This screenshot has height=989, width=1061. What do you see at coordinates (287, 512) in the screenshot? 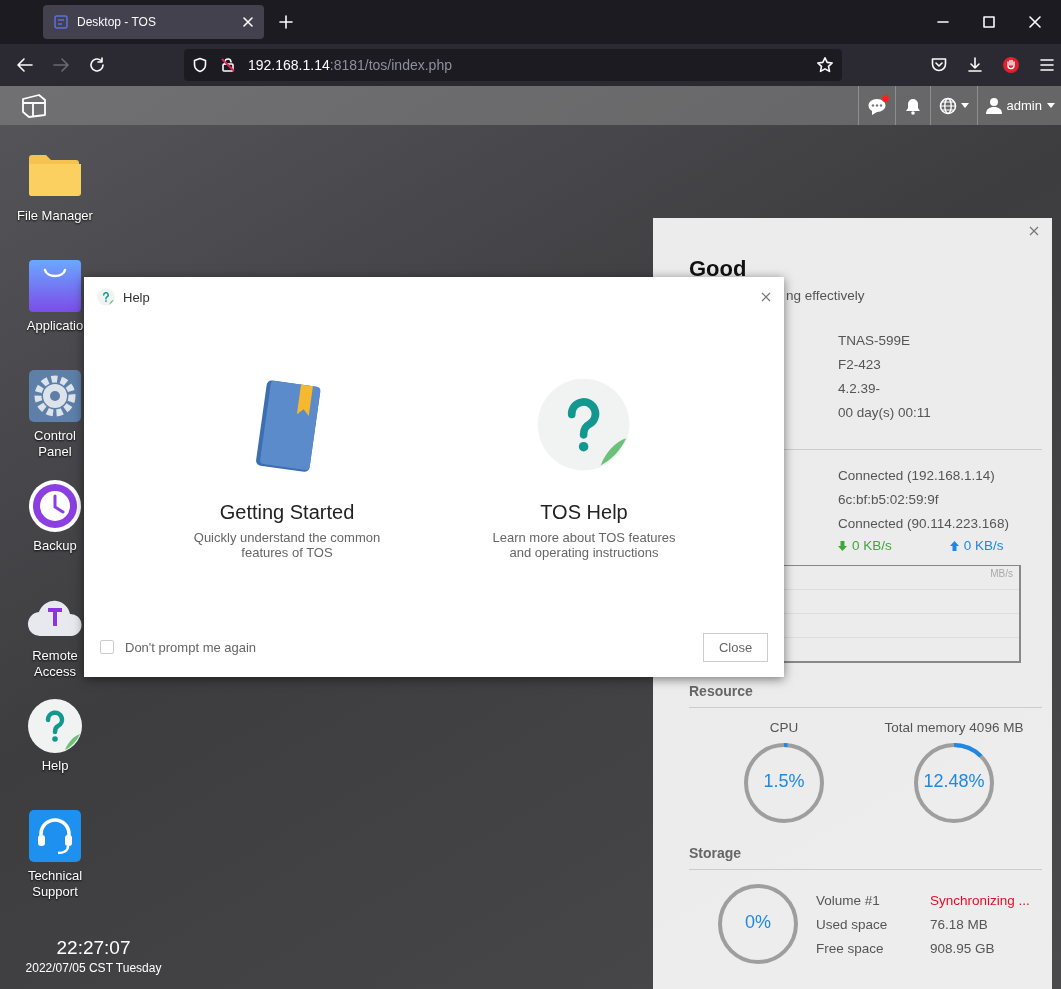
I see `item-title: Getting Started` at bounding box center [287, 512].